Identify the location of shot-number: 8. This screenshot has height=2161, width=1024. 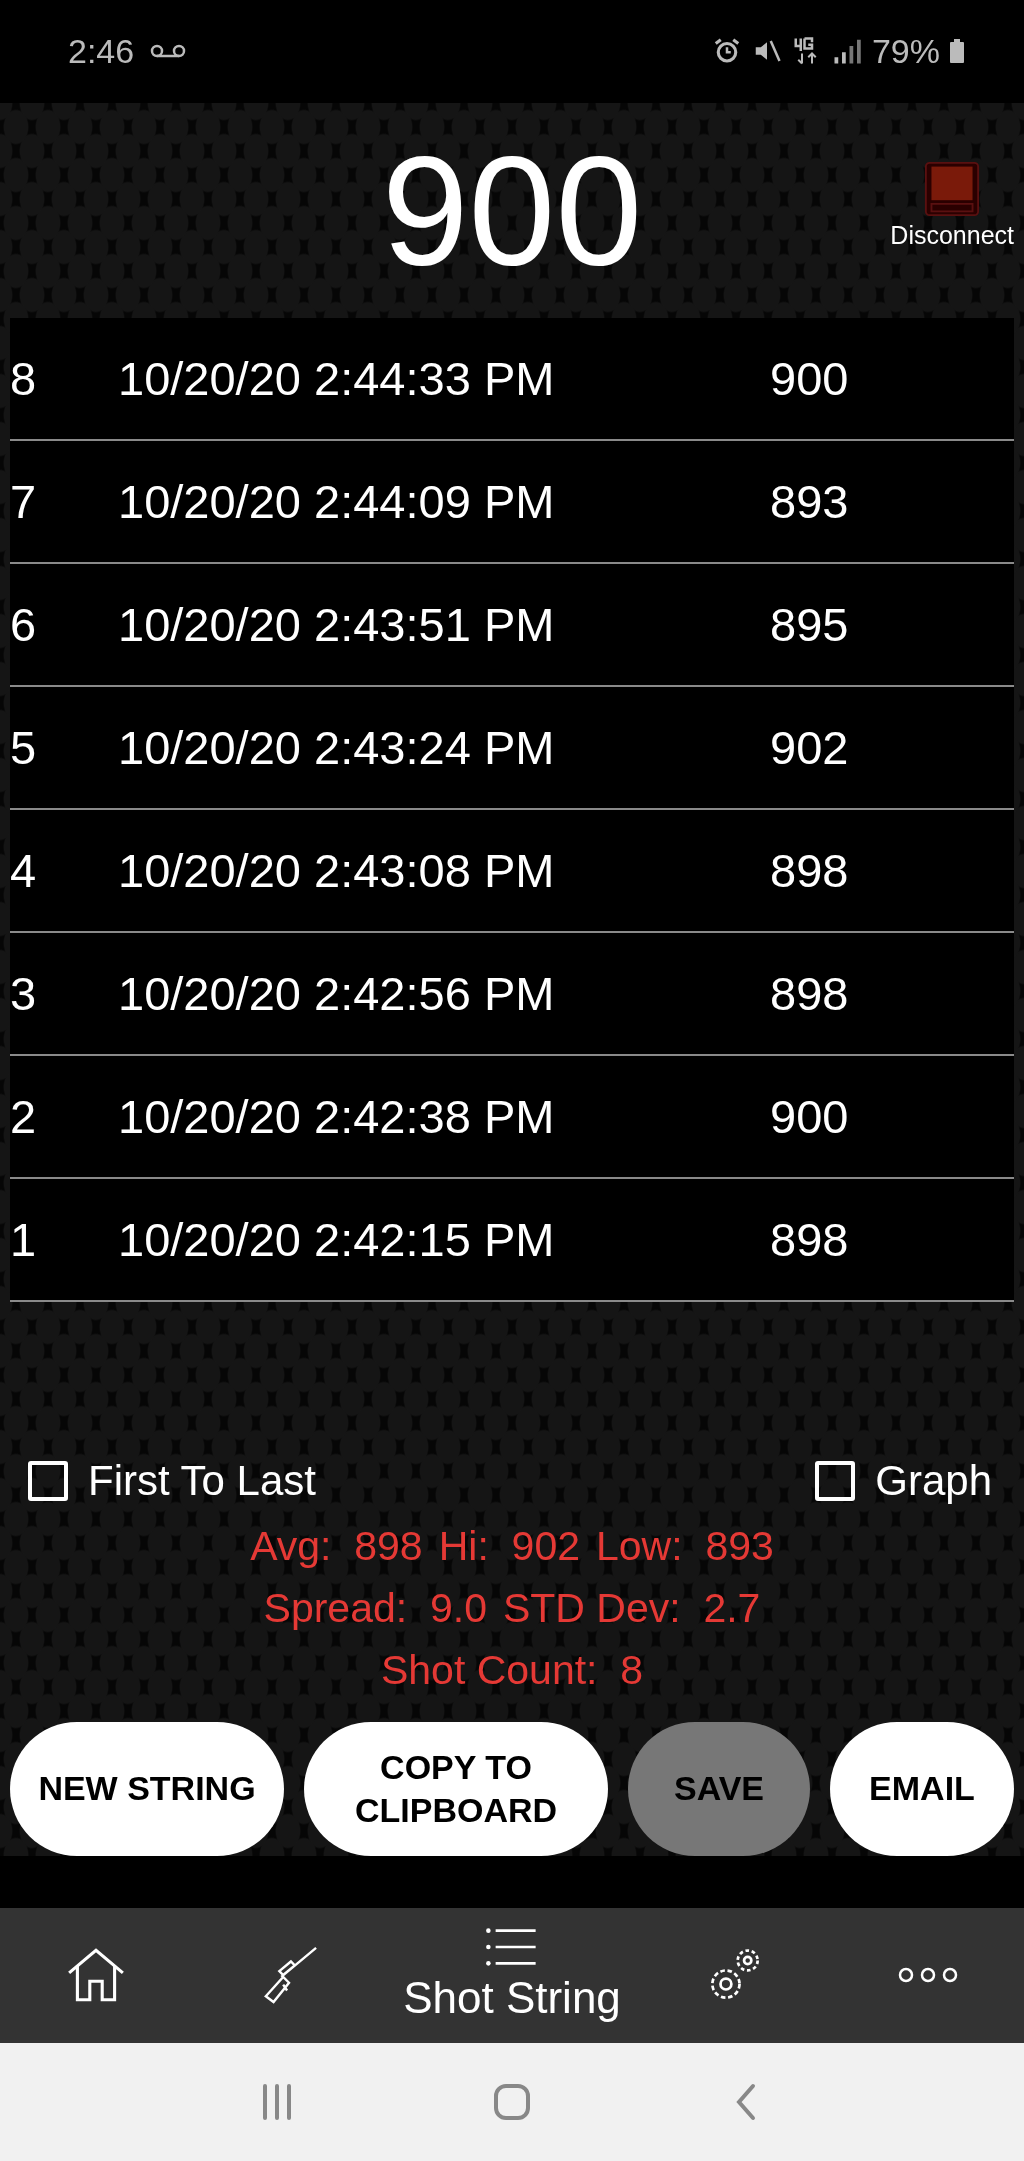
(24, 378).